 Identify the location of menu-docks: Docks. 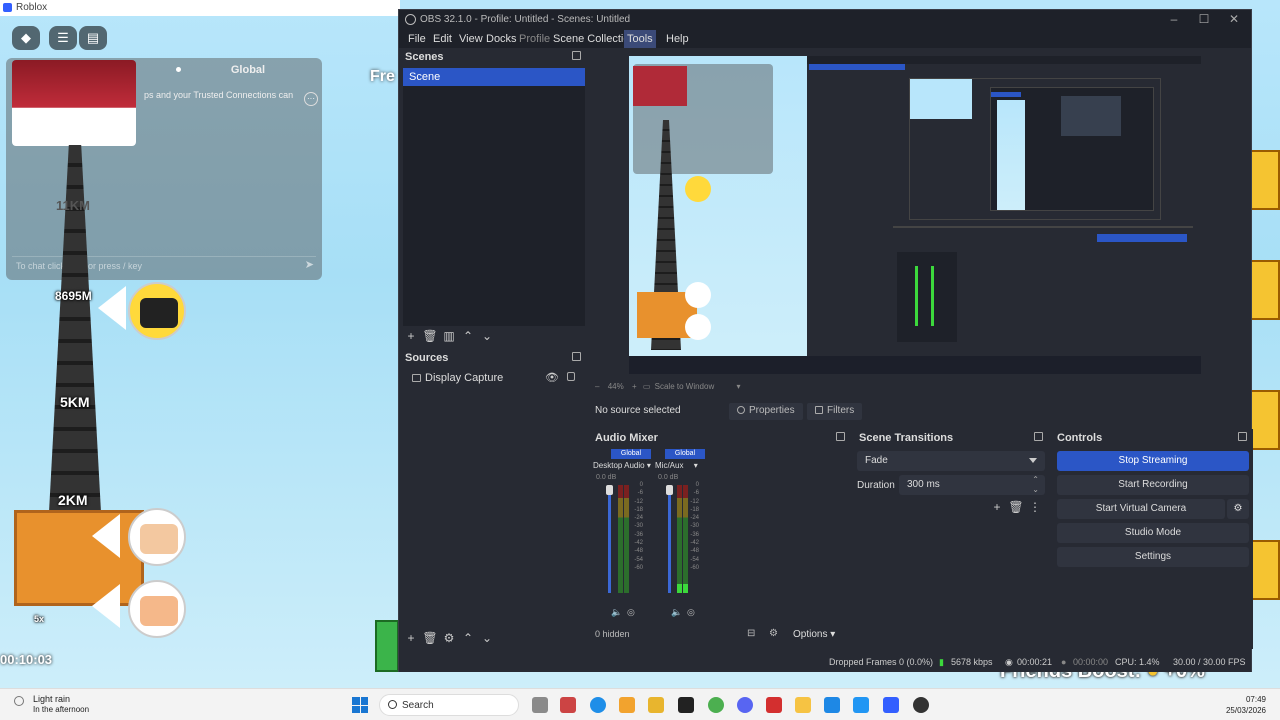
(501, 39).